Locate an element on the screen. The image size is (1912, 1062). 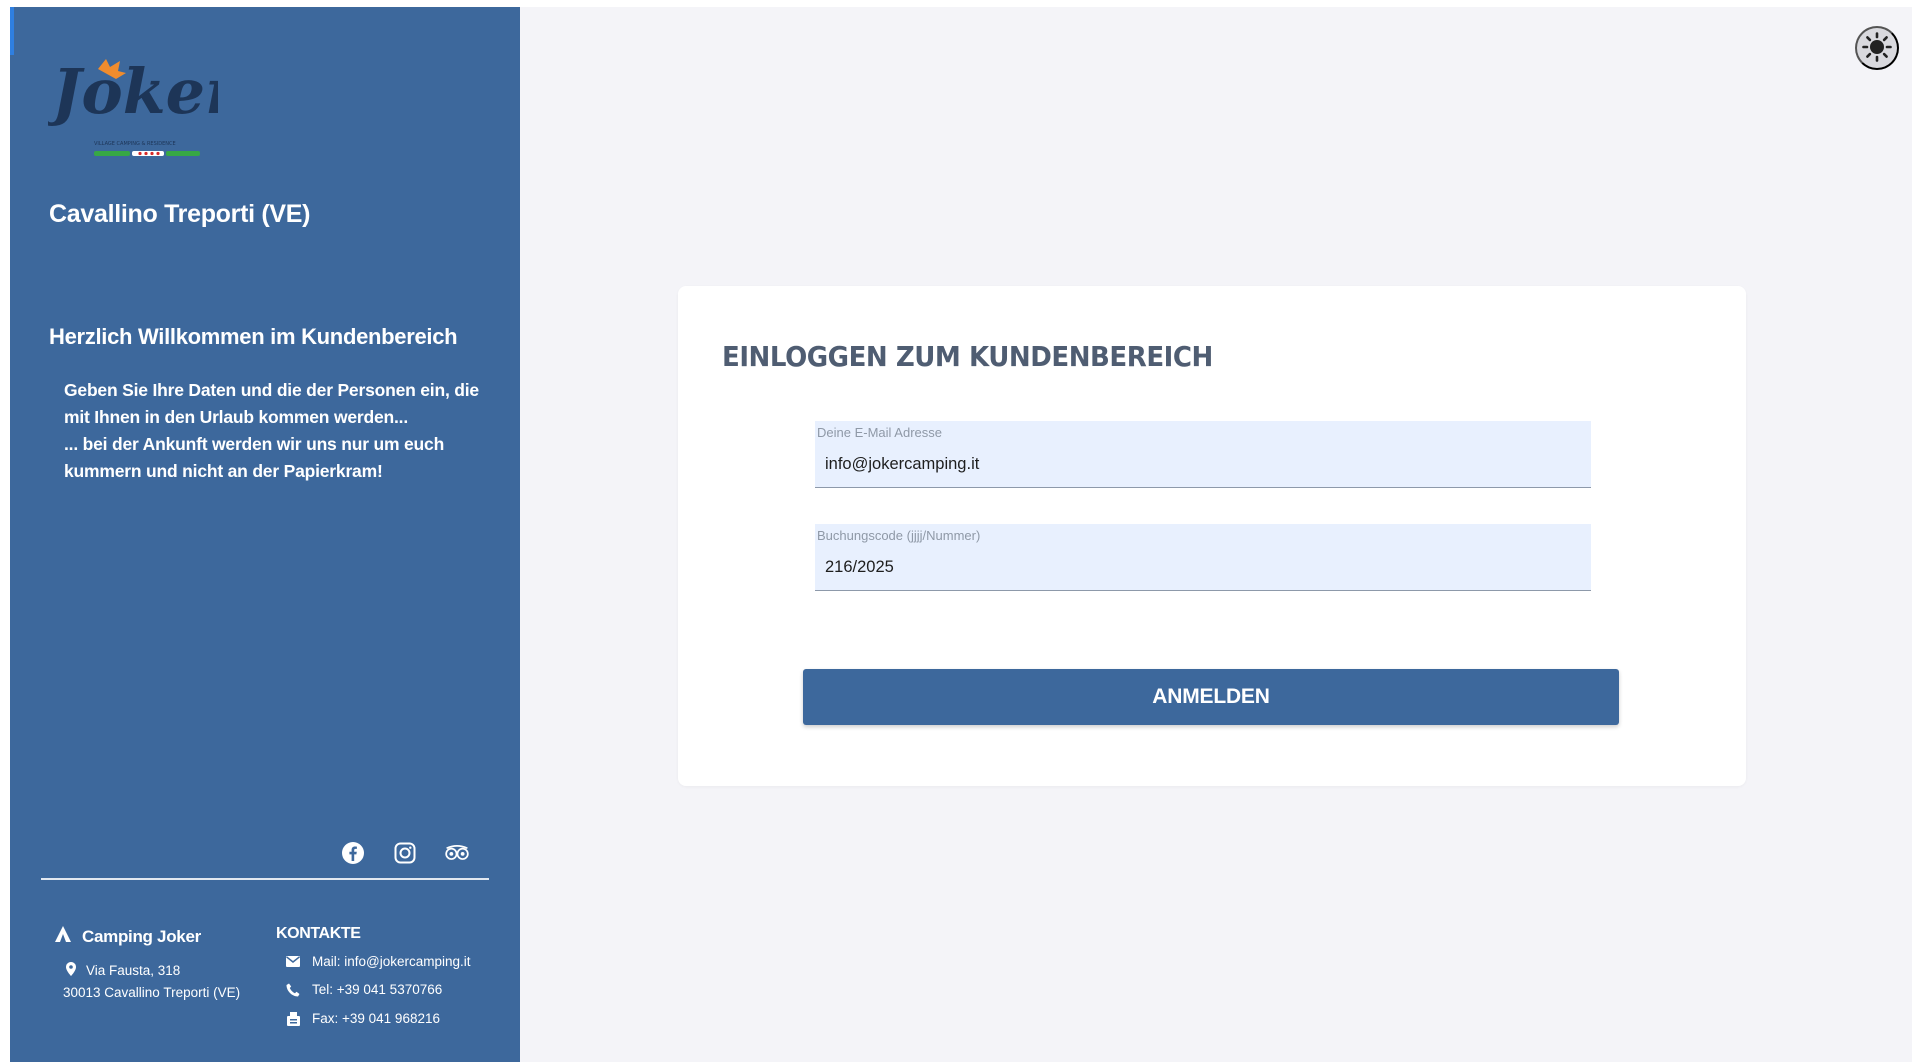
camp-name: Camping Joker is located at coordinates (127, 936).